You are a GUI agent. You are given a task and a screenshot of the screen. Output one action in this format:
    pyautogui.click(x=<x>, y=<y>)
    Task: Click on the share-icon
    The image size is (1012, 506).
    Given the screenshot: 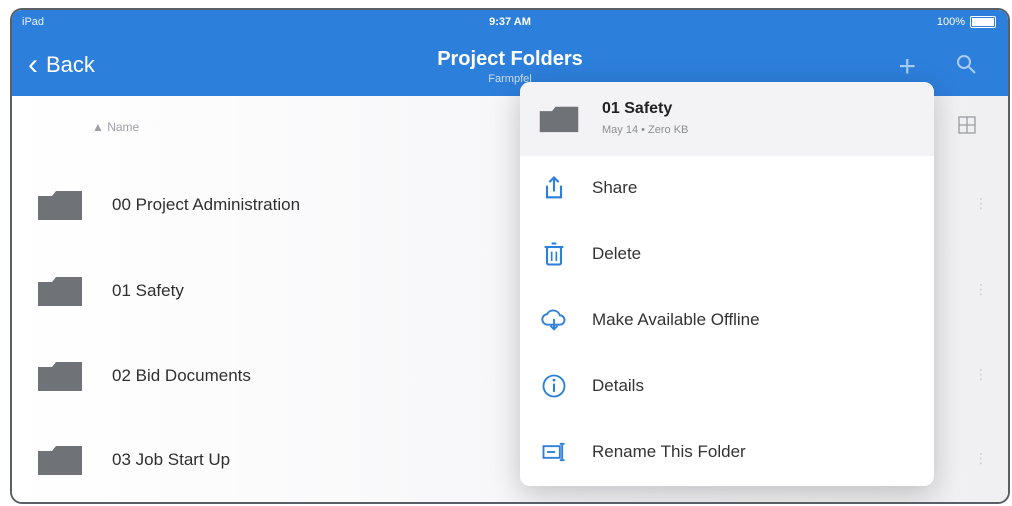 What is the action you would take?
    pyautogui.click(x=554, y=187)
    